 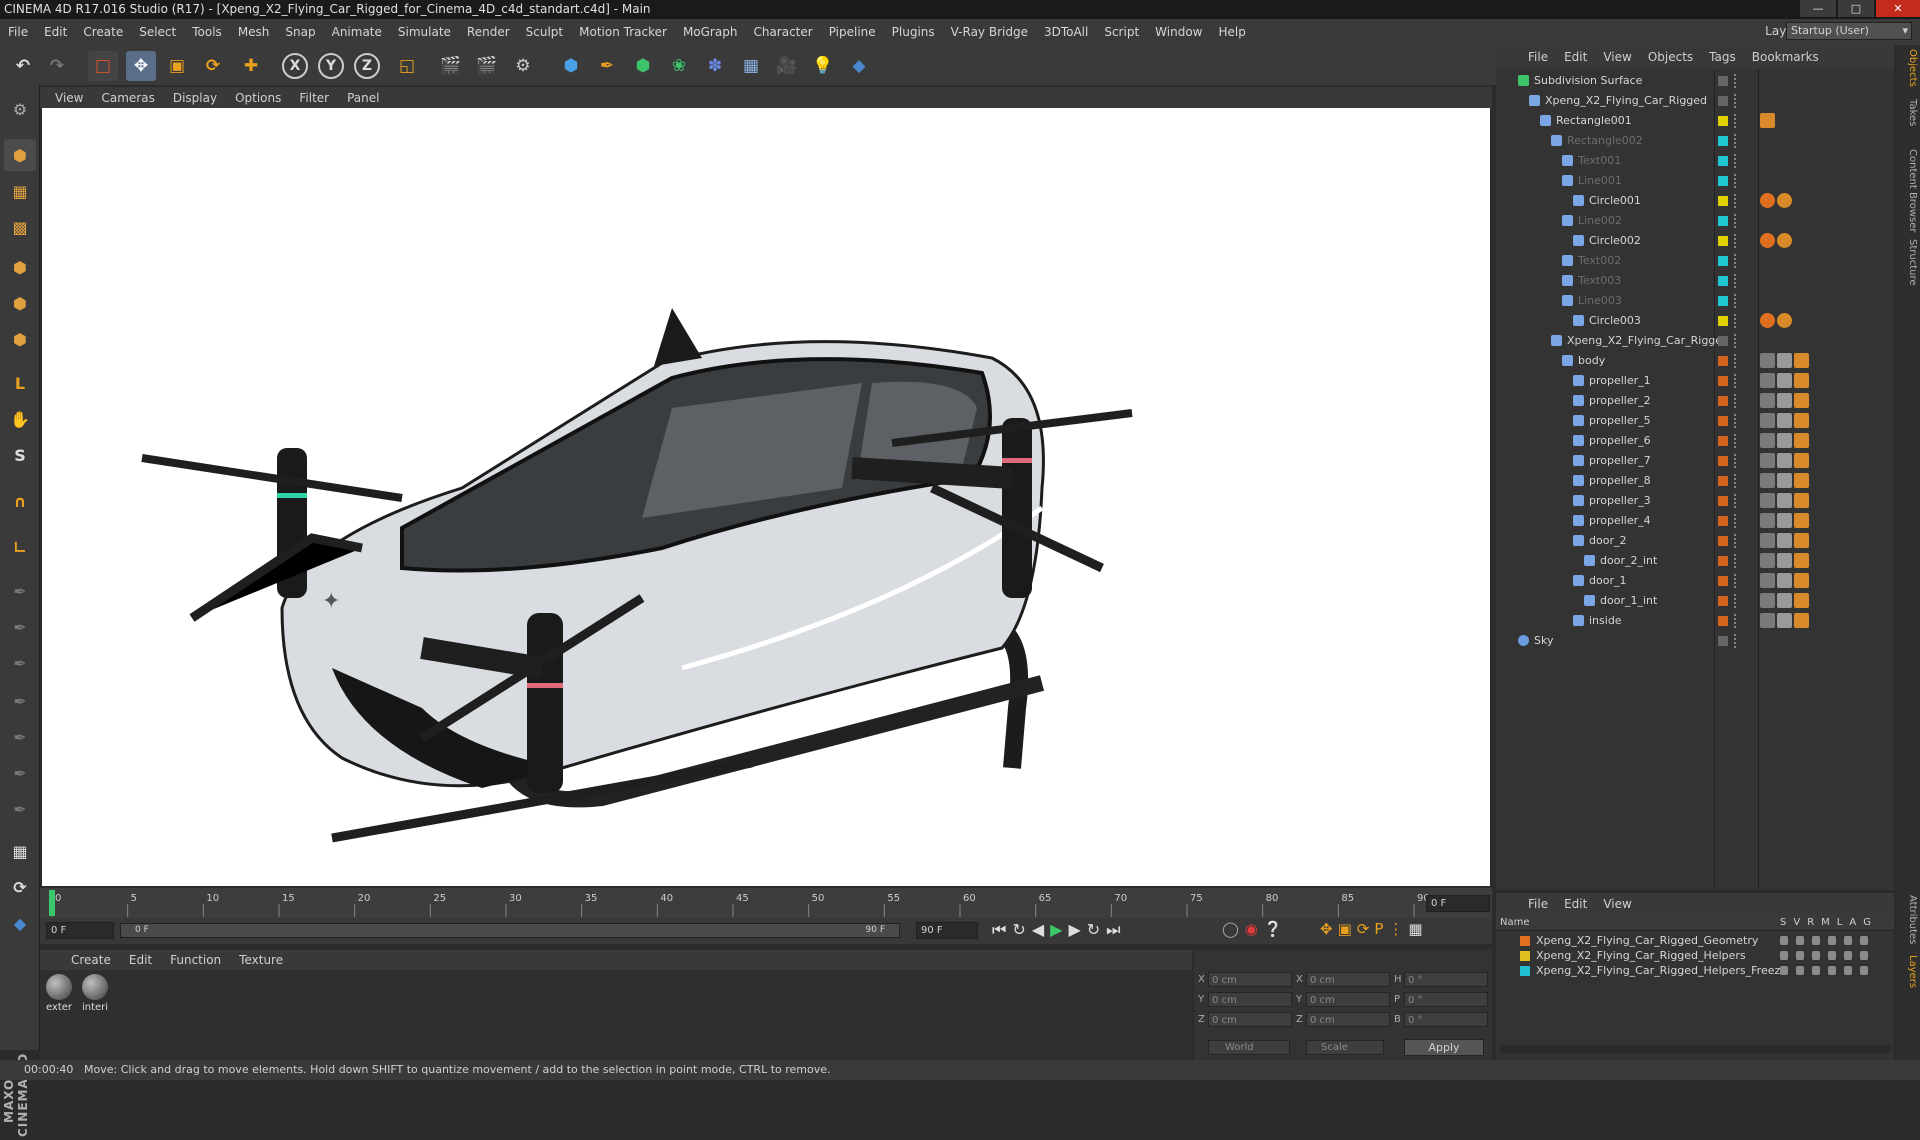 What do you see at coordinates (715, 66) in the screenshot?
I see `deformer-icon: ✽` at bounding box center [715, 66].